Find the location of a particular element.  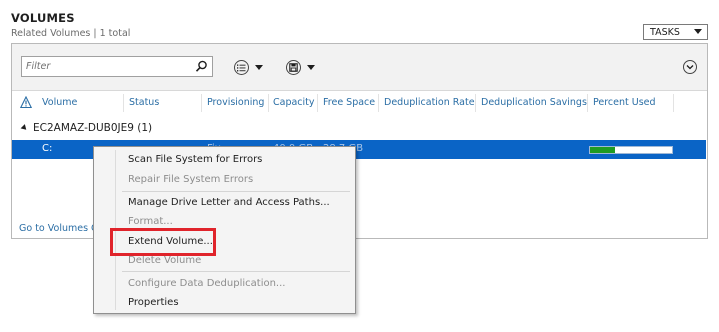

filter-box is located at coordinates (117, 66).